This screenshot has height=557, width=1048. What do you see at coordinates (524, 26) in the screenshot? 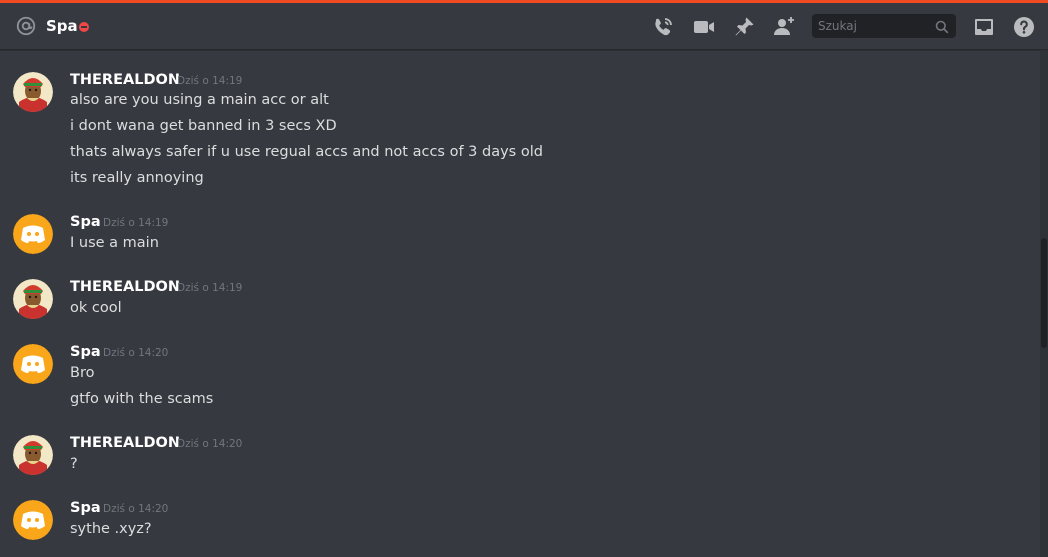
I see `channel-header: Spa` at bounding box center [524, 26].